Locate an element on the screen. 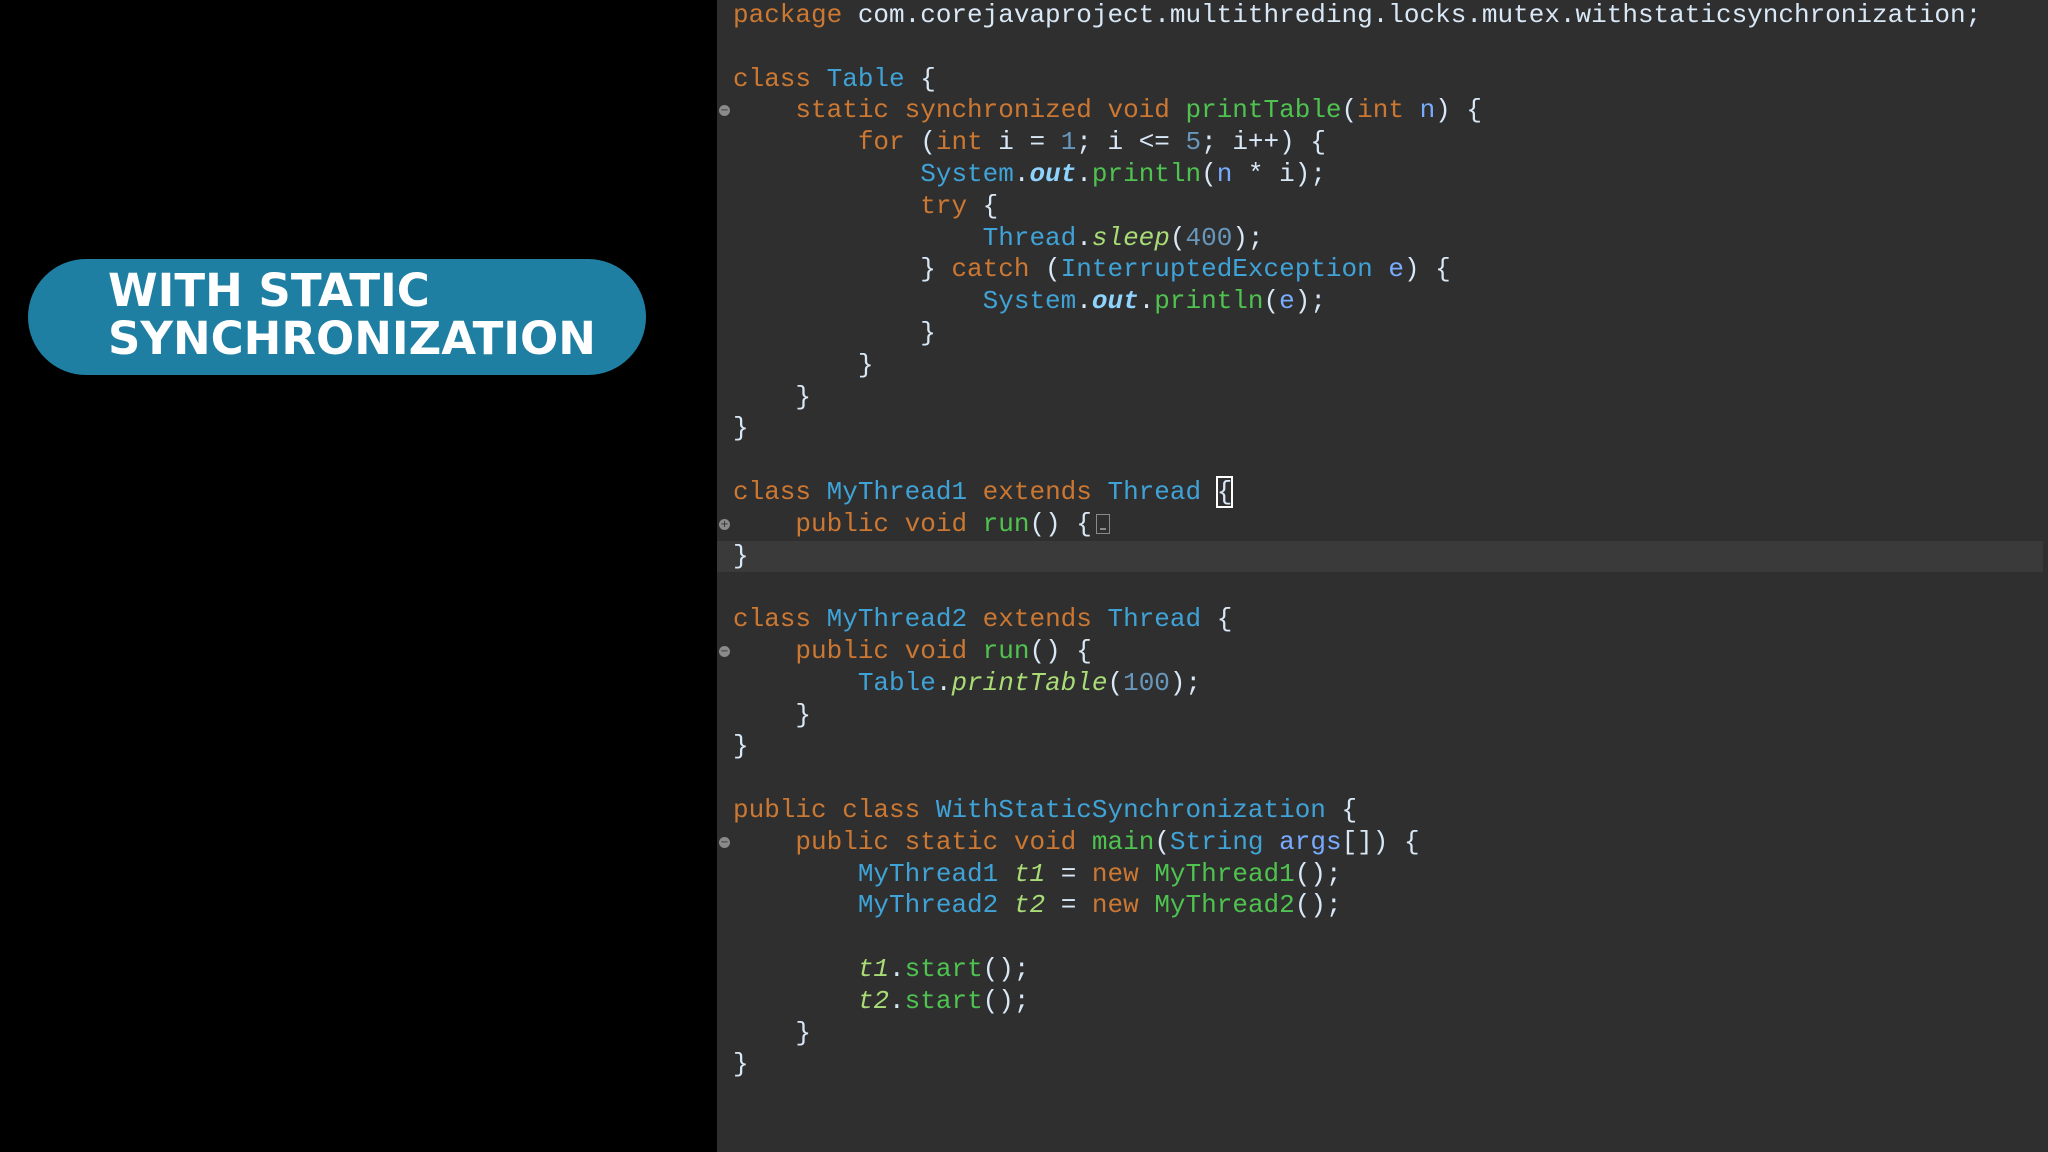  code-token: run is located at coordinates (1006, 650).